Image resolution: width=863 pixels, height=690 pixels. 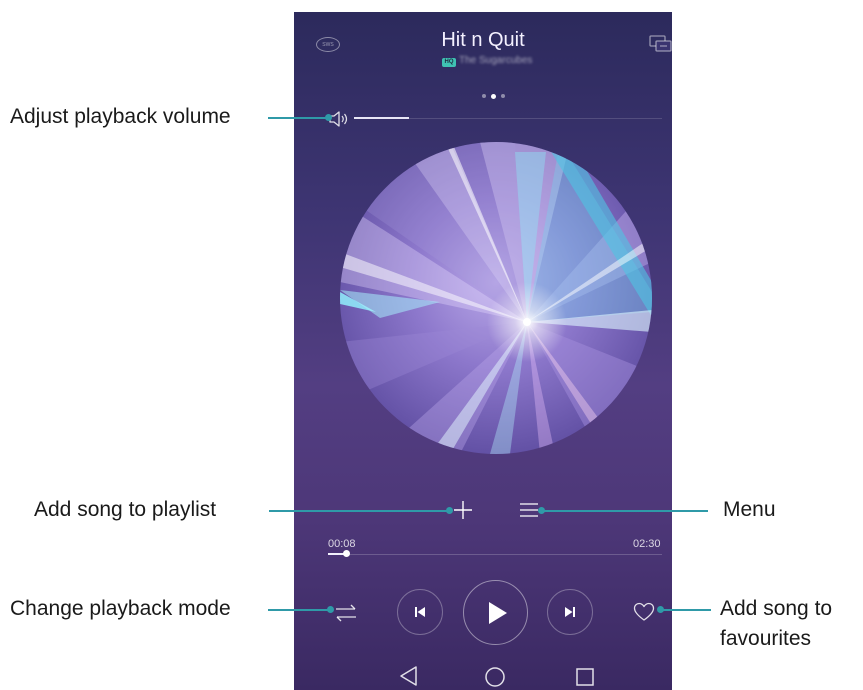 I want to click on page-dot-active, so click(x=493, y=96).